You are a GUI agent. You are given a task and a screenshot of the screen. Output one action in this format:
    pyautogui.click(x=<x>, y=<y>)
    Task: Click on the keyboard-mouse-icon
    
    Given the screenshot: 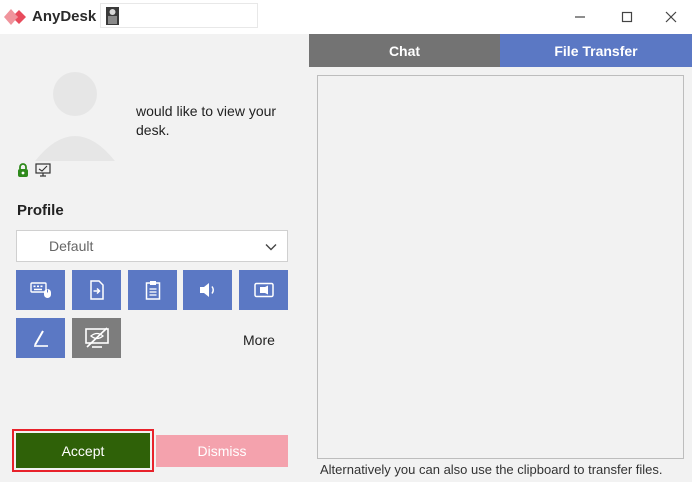 What is the action you would take?
    pyautogui.click(x=40, y=290)
    